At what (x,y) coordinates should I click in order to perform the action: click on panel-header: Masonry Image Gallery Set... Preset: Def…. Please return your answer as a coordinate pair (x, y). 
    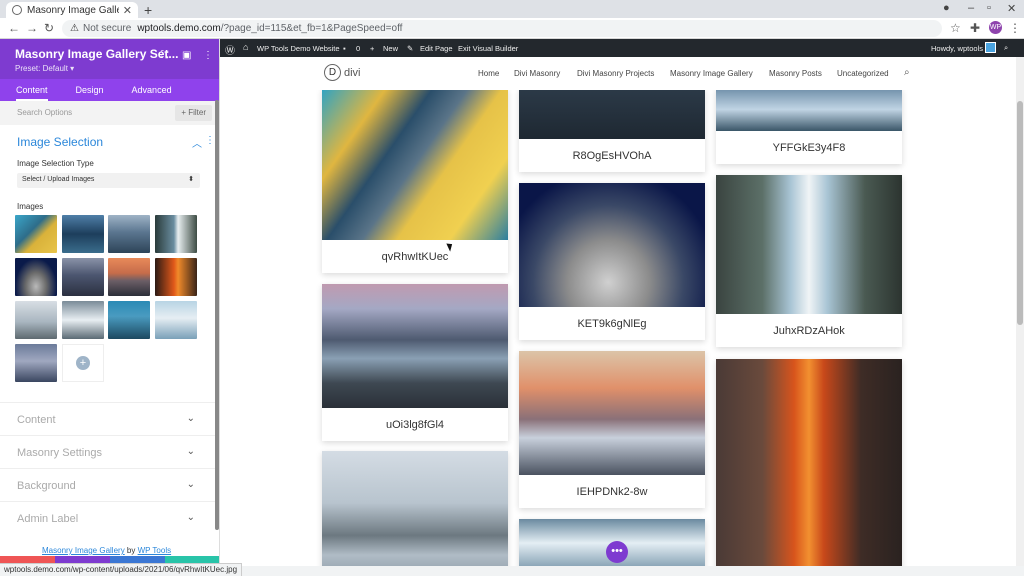
    Looking at the image, I should click on (109, 59).